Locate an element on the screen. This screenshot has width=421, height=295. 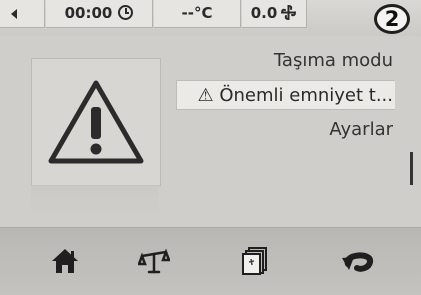
temperature-value: --°C is located at coordinates (197, 13).